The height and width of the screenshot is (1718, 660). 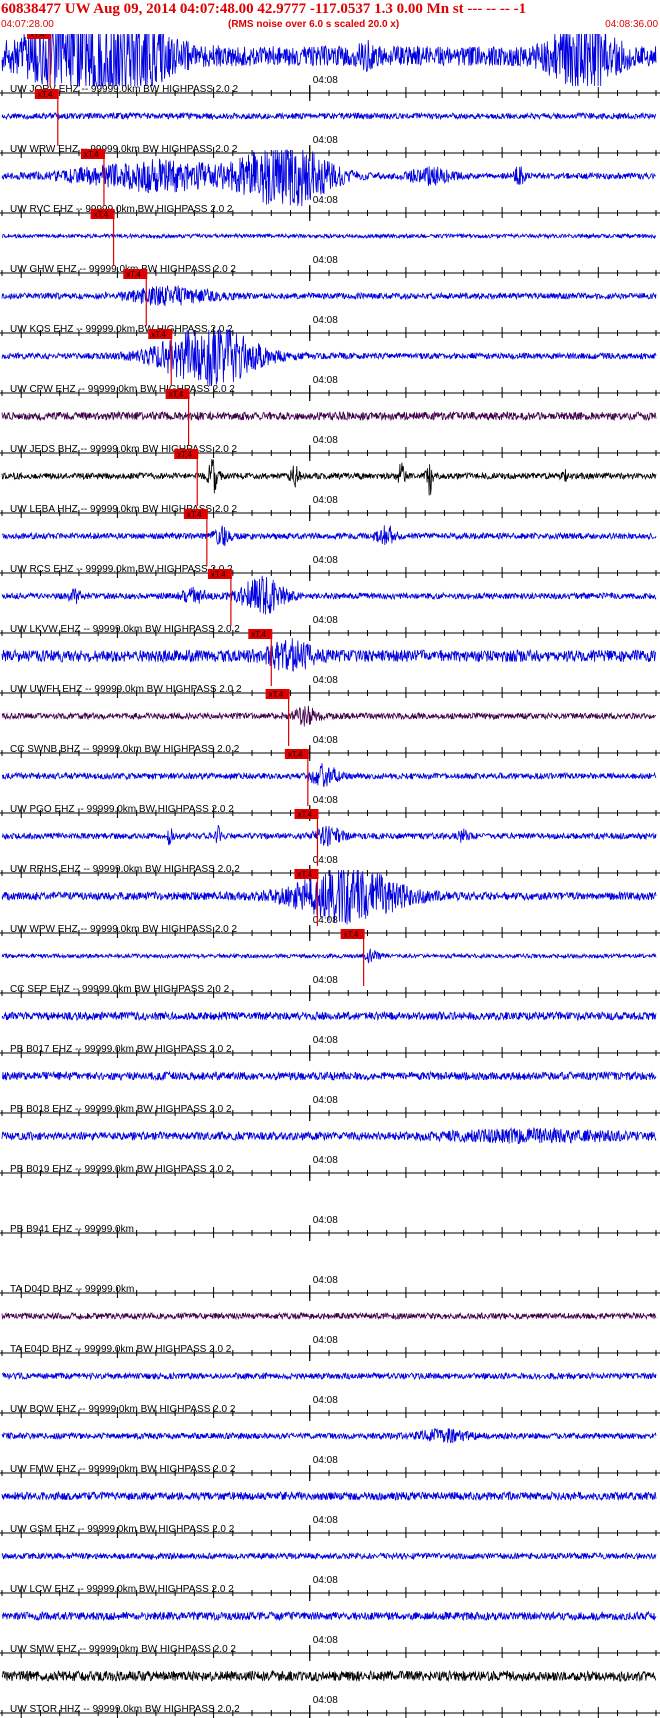 I want to click on station-label: TA D04D BHZ -- 99999.0km, so click(x=72, y=1289).